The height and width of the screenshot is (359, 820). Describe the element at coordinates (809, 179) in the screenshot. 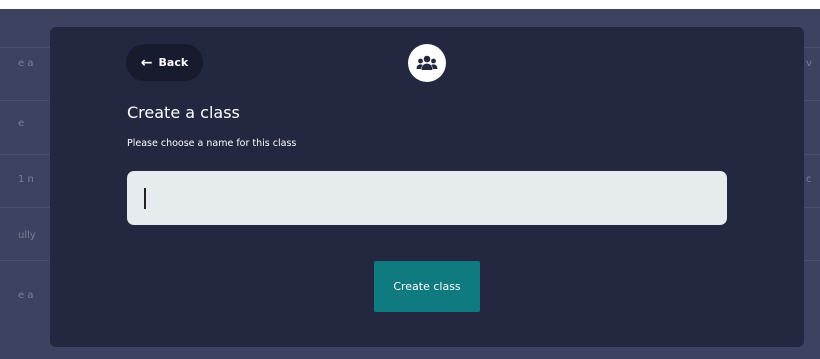

I see `background-text-fragment: c` at that location.